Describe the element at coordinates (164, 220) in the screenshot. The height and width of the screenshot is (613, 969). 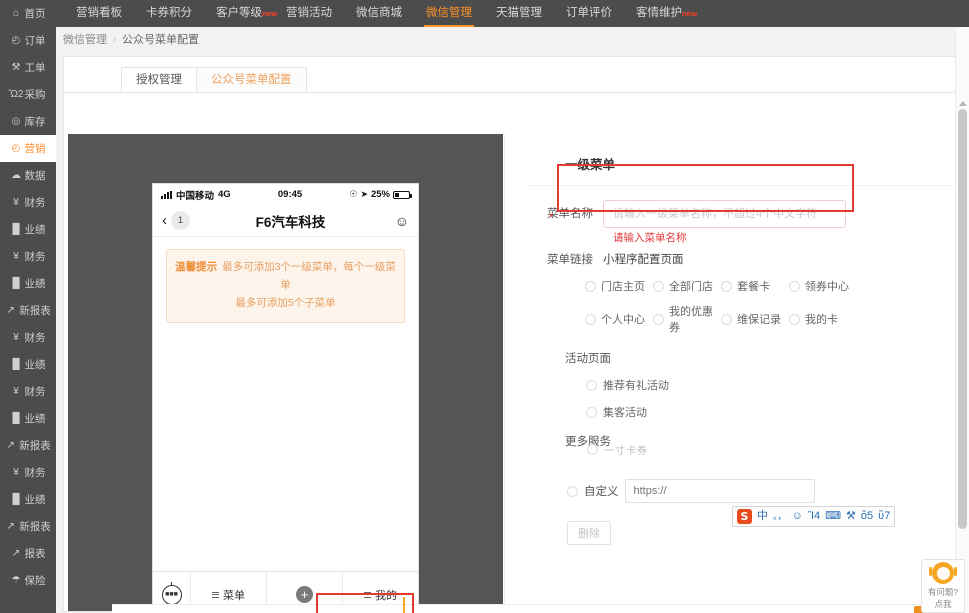
I see `chevron-left-icon: ‹` at that location.